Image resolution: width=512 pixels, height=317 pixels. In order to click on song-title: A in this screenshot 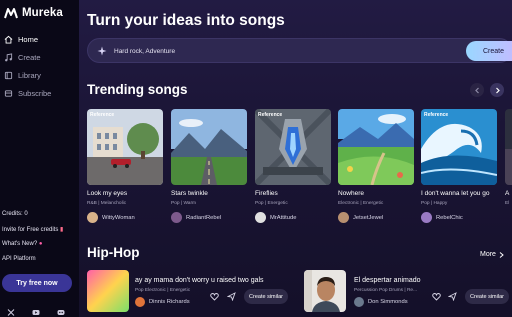, I will do `click(507, 193)`.